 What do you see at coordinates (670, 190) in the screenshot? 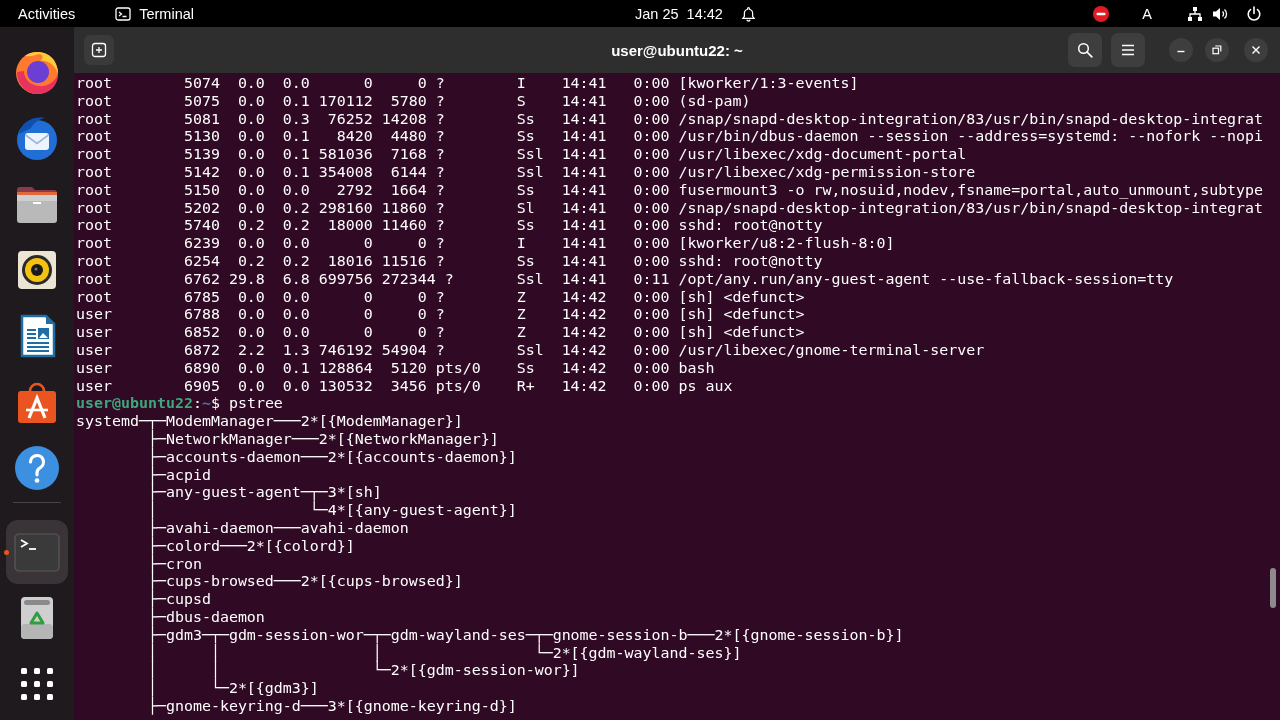
I see `terminal-line: root 5150 0.0 0.0 2792 1664 ? Ss 14:41 0:00 fusermount3 -o rw,nosuid,nodev,fsname=portal,auto_unmount,subtype` at bounding box center [670, 190].